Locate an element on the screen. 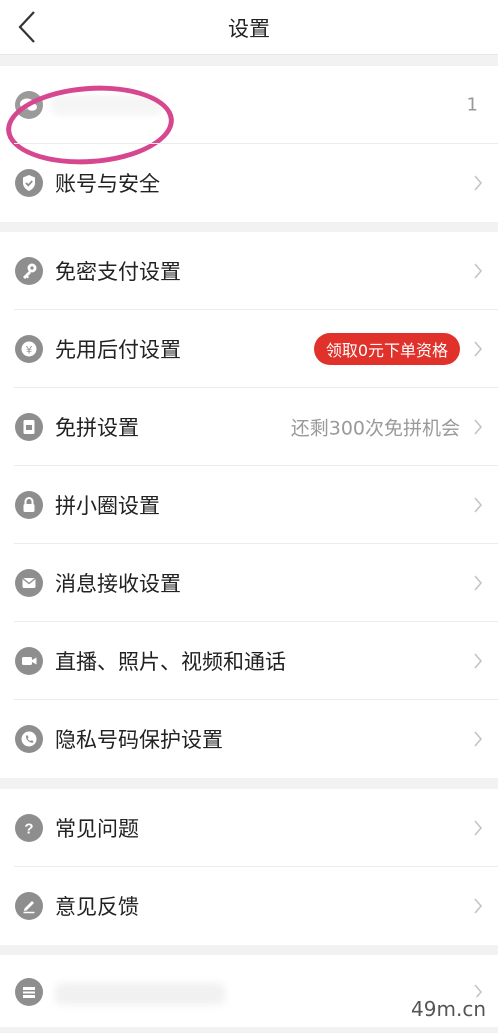 The image size is (498, 1033). remaining-count-text: 还剩300次免拼机会 is located at coordinates (375, 428).